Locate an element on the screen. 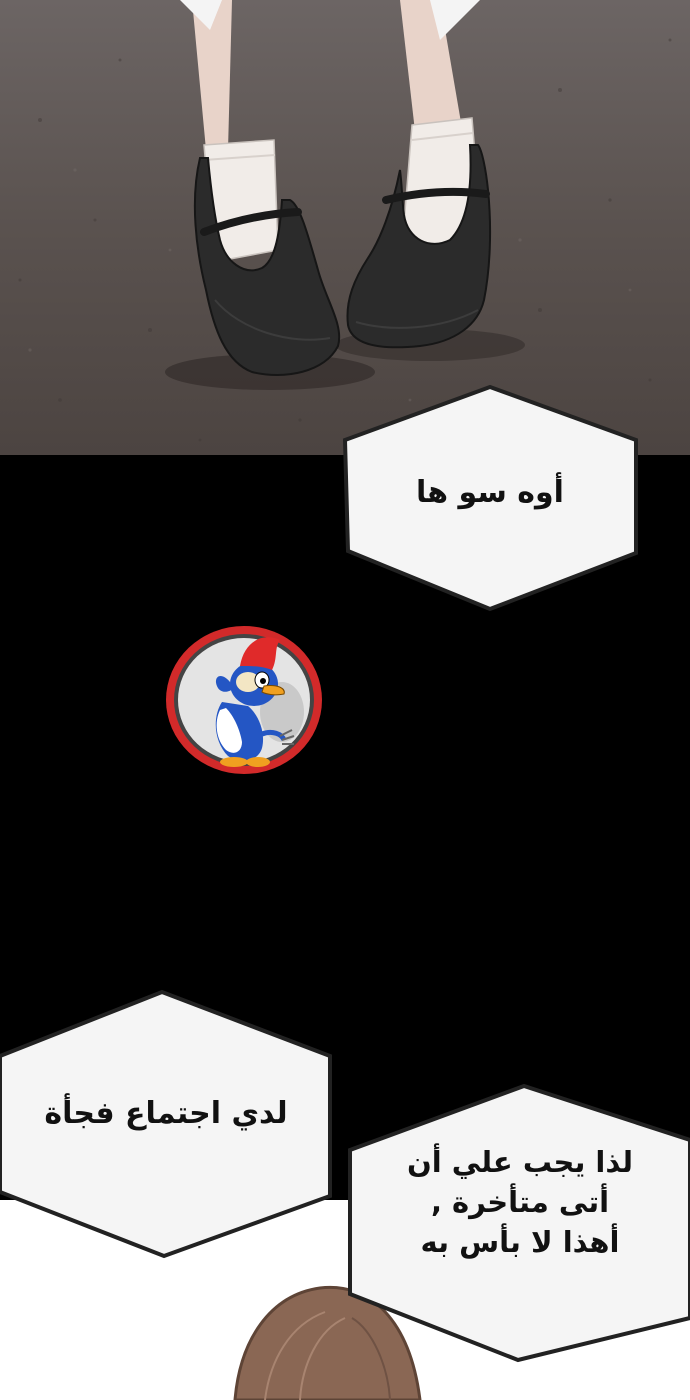 Image resolution: width=690 pixels, height=1400 pixels. speech-text: أوه سو ها is located at coordinates (490, 492).